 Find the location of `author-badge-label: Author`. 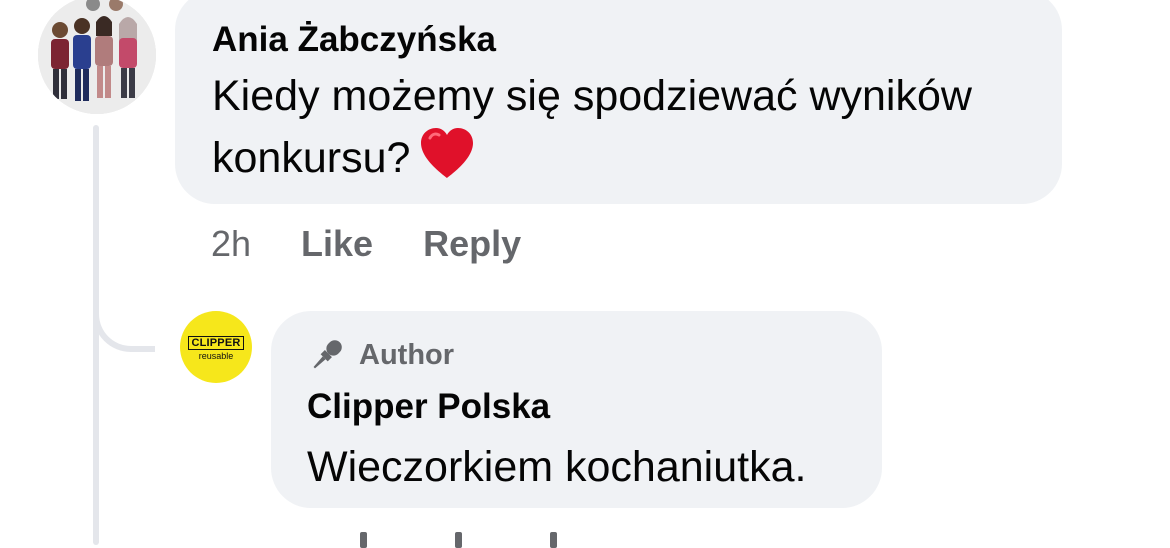

author-badge-label: Author is located at coordinates (407, 354).